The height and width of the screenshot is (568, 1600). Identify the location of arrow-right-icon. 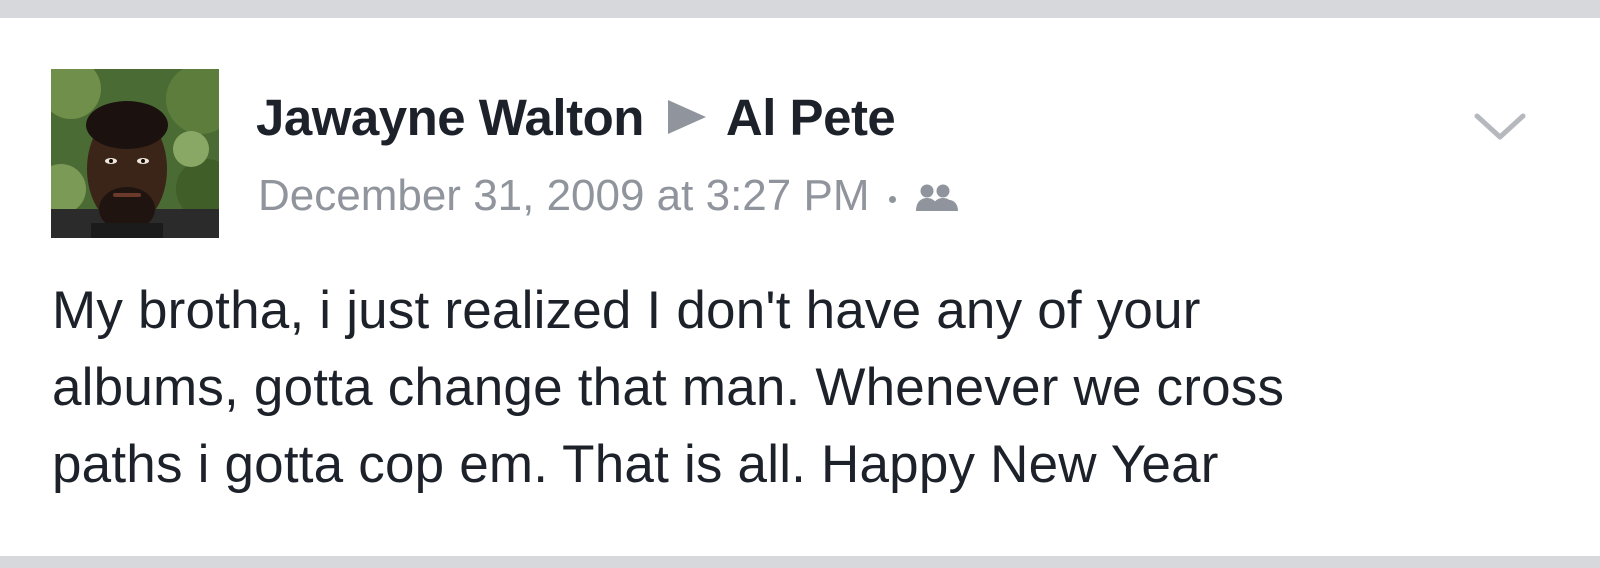
(686, 117).